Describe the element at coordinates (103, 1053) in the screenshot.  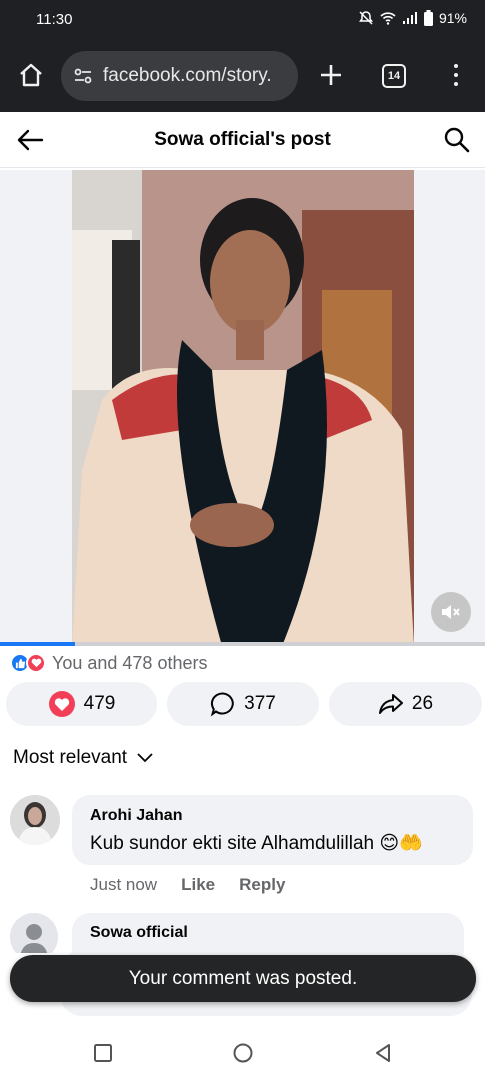
I see `recents-icon` at that location.